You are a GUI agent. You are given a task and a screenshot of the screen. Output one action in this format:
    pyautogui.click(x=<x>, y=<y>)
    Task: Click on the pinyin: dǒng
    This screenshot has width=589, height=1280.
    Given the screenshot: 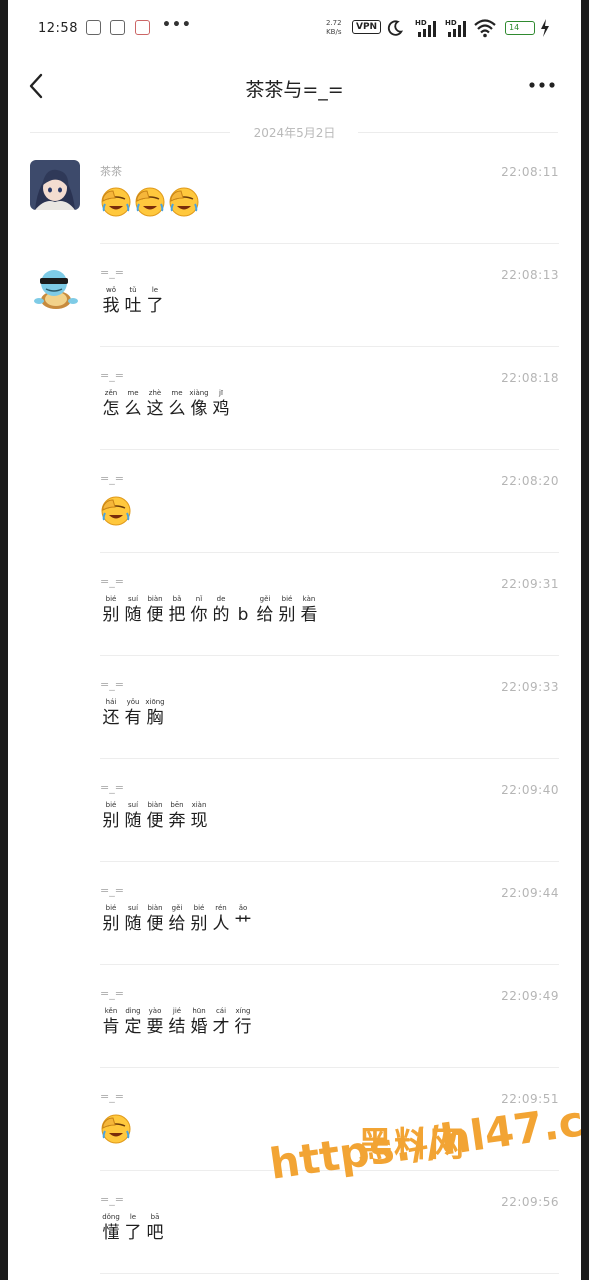 What is the action you would take?
    pyautogui.click(x=111, y=1217)
    